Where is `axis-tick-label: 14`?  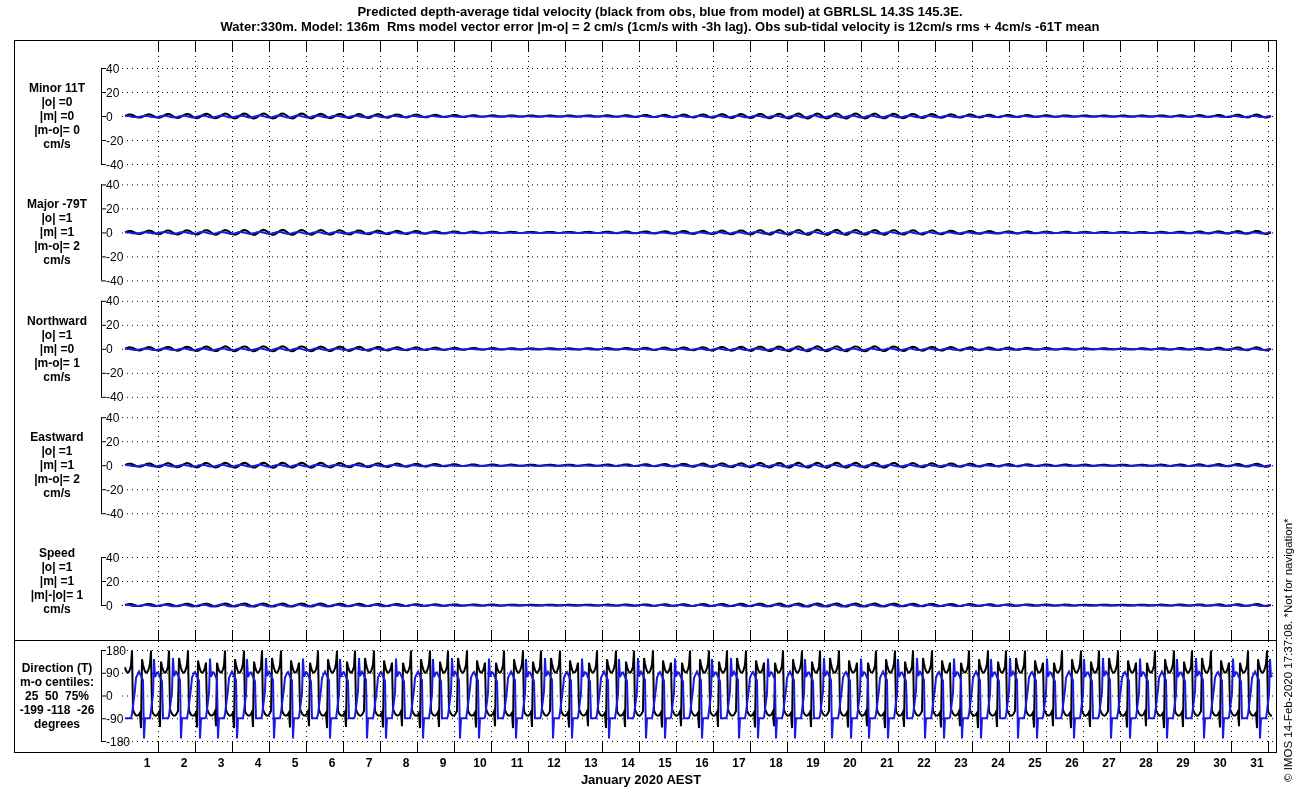 axis-tick-label: 14 is located at coordinates (628, 763).